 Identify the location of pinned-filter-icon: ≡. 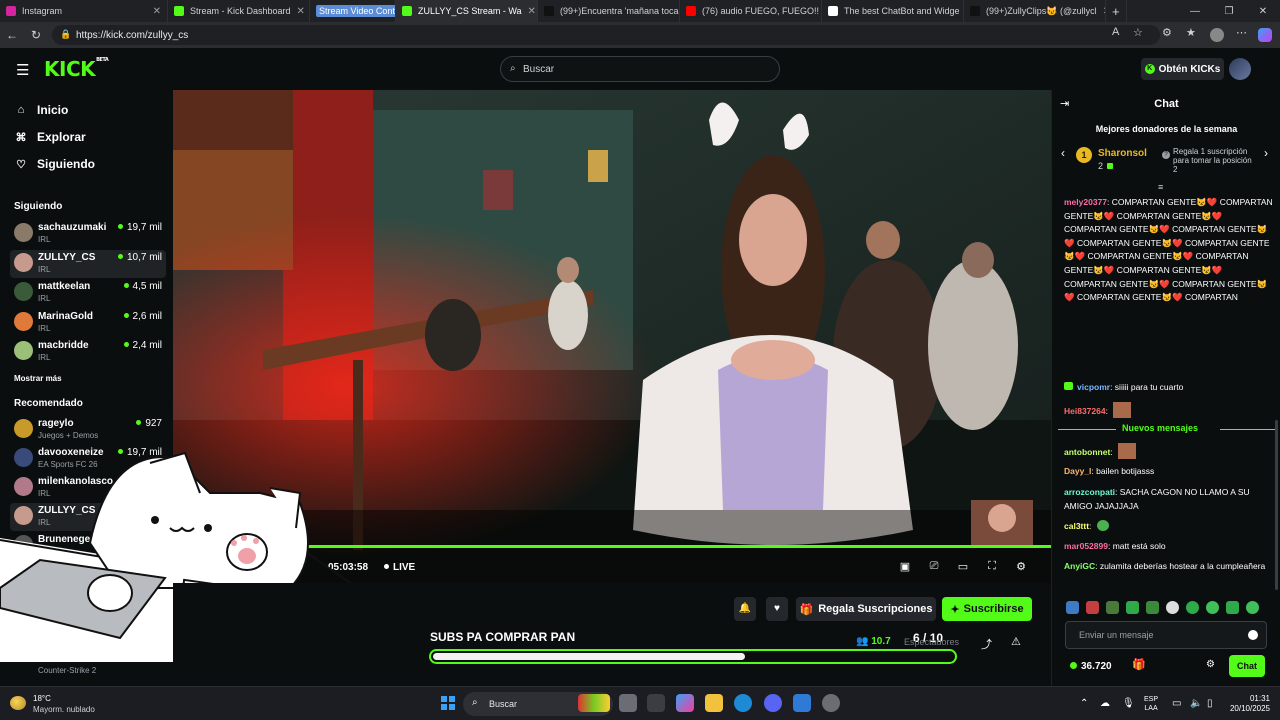
(1160, 187).